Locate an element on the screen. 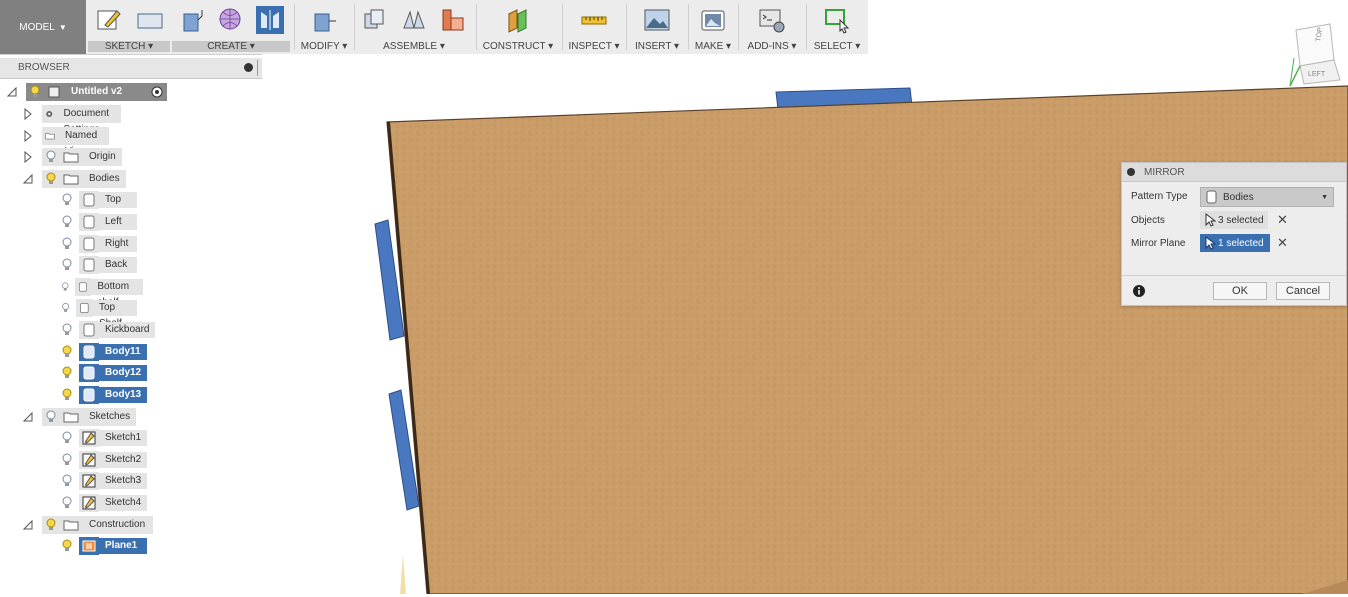 This screenshot has height=597, width=1348. modify-menu: MODIFY ▾ is located at coordinates (324, 46).